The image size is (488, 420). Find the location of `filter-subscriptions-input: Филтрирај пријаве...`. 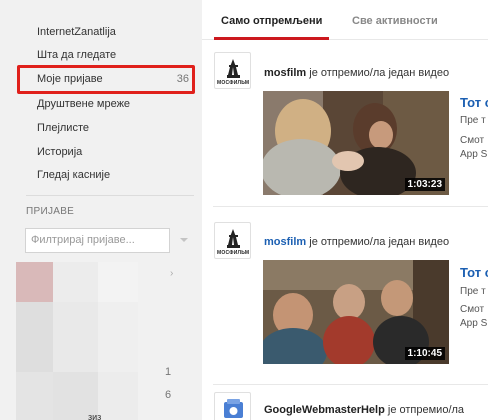

filter-subscriptions-input: Филтрирај пријаве... is located at coordinates (97, 240).